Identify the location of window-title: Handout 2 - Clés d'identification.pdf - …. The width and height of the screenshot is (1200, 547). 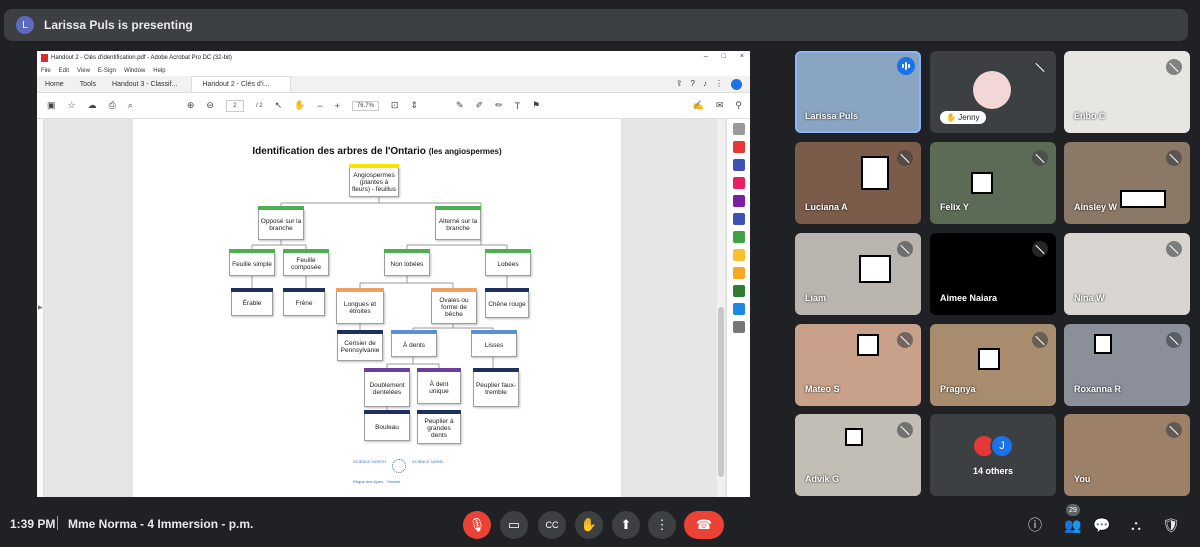
(141, 58).